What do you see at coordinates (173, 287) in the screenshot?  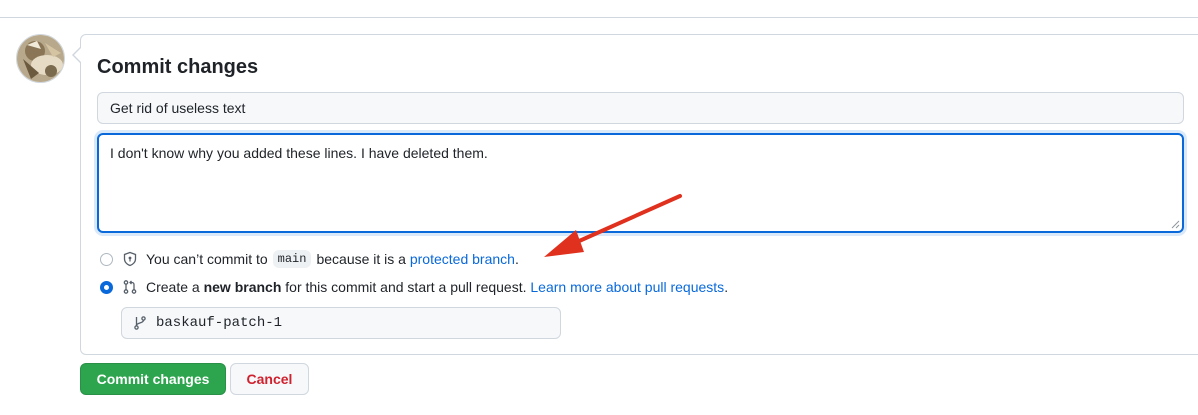 I see `option-new-branch-text: Create a` at bounding box center [173, 287].